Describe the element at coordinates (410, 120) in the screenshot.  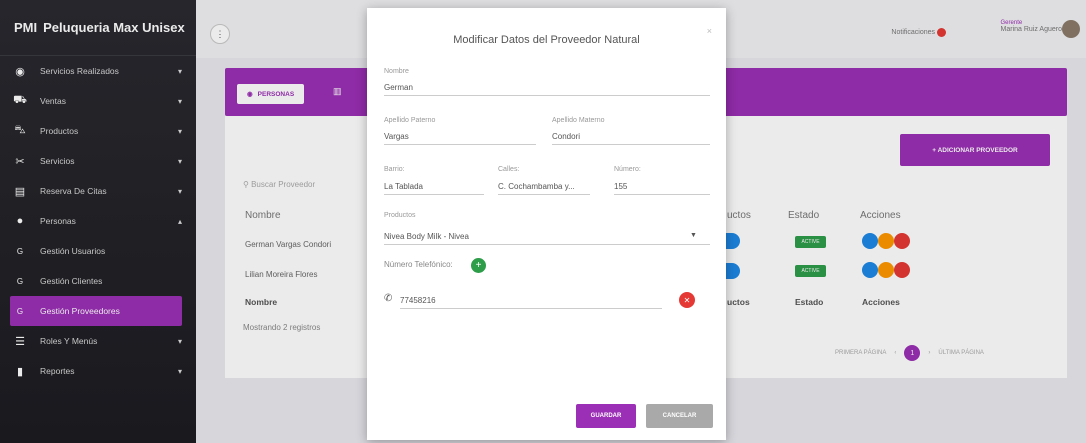
I see `apellido-paterno-label: Apellido Paterno` at that location.